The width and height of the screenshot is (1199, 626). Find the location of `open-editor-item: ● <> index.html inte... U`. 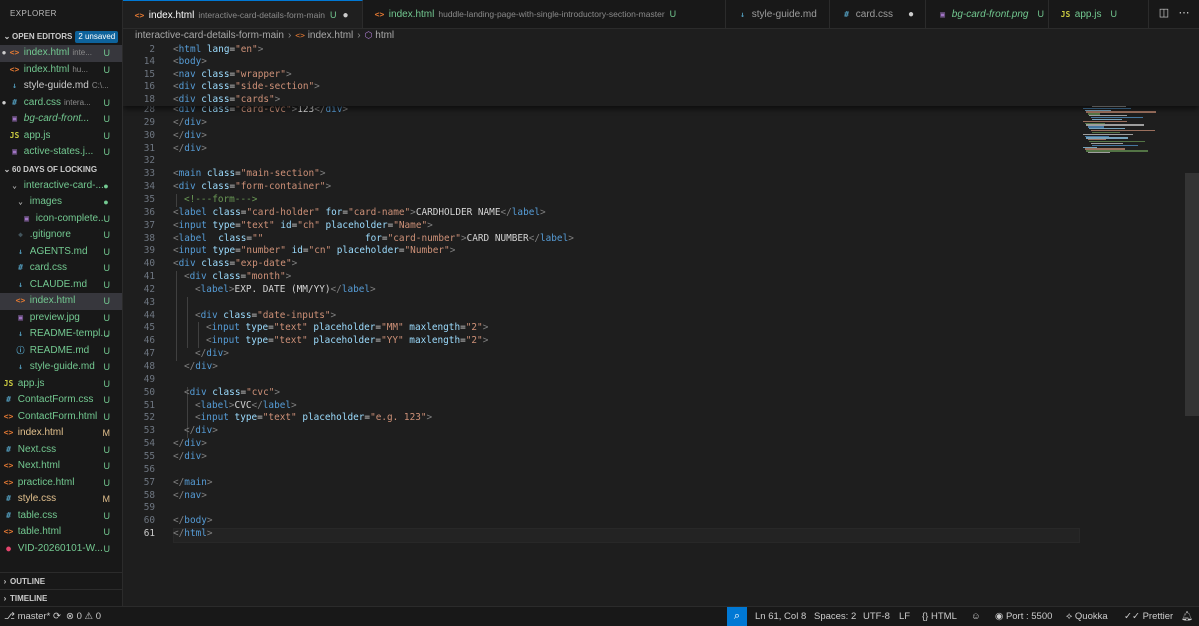

open-editor-item: ● <> index.html inte... U is located at coordinates (61, 53).